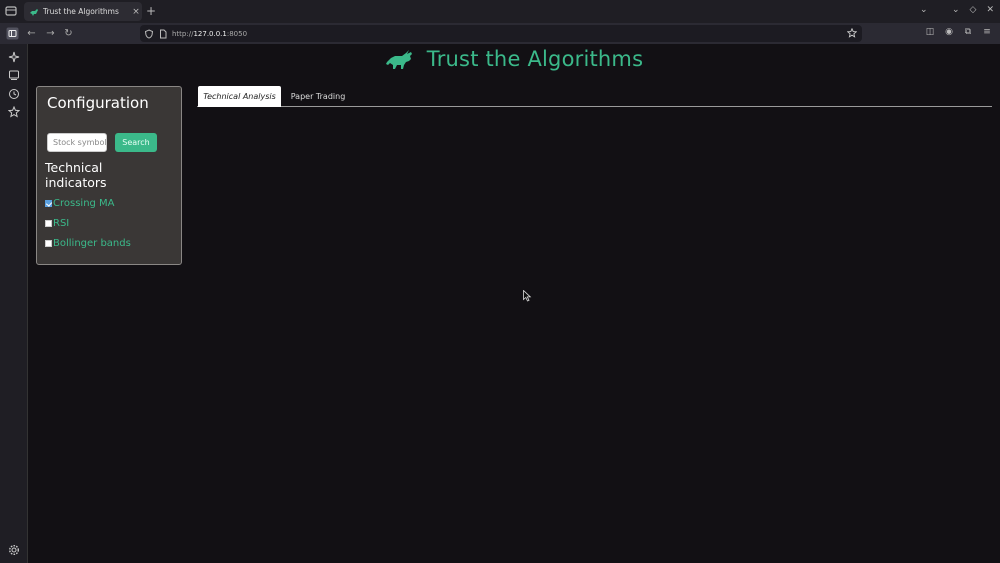 The width and height of the screenshot is (1000, 563). I want to click on browser-nav-bar: ← → ↻ http://127.0.0.1:8050 ◫ ◉ ⧉ ≡, so click(500, 33).